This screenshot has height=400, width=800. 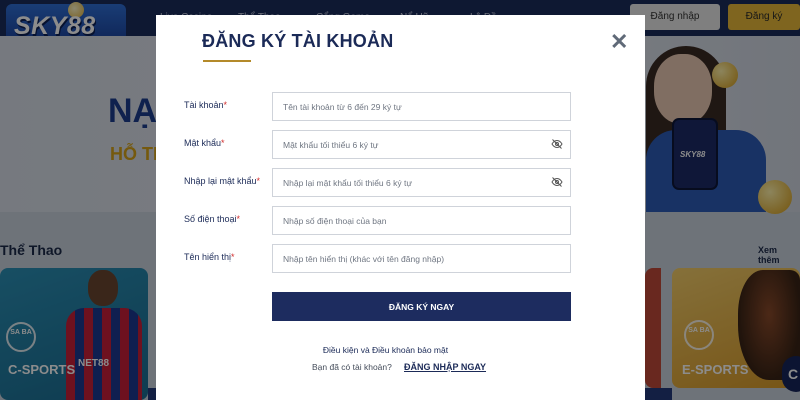 I want to click on display-name-input, so click(x=421, y=258).